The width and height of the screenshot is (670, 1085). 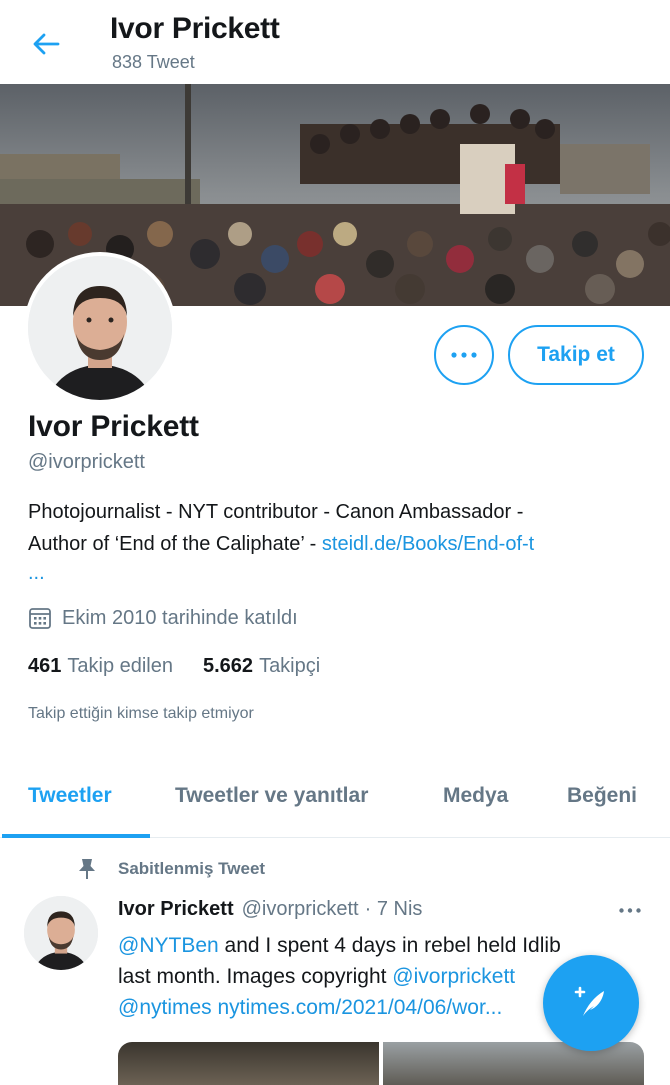 What do you see at coordinates (576, 355) in the screenshot?
I see `follow-button: Takip et` at bounding box center [576, 355].